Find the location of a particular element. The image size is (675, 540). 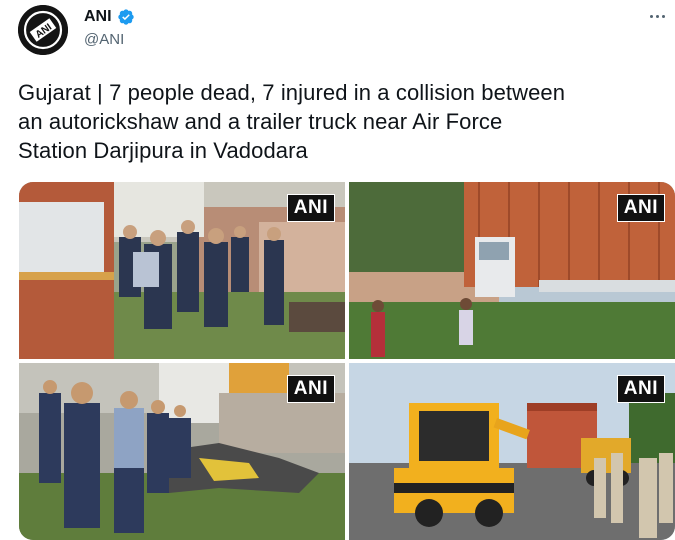

author-display-name: ANI is located at coordinates (98, 17).